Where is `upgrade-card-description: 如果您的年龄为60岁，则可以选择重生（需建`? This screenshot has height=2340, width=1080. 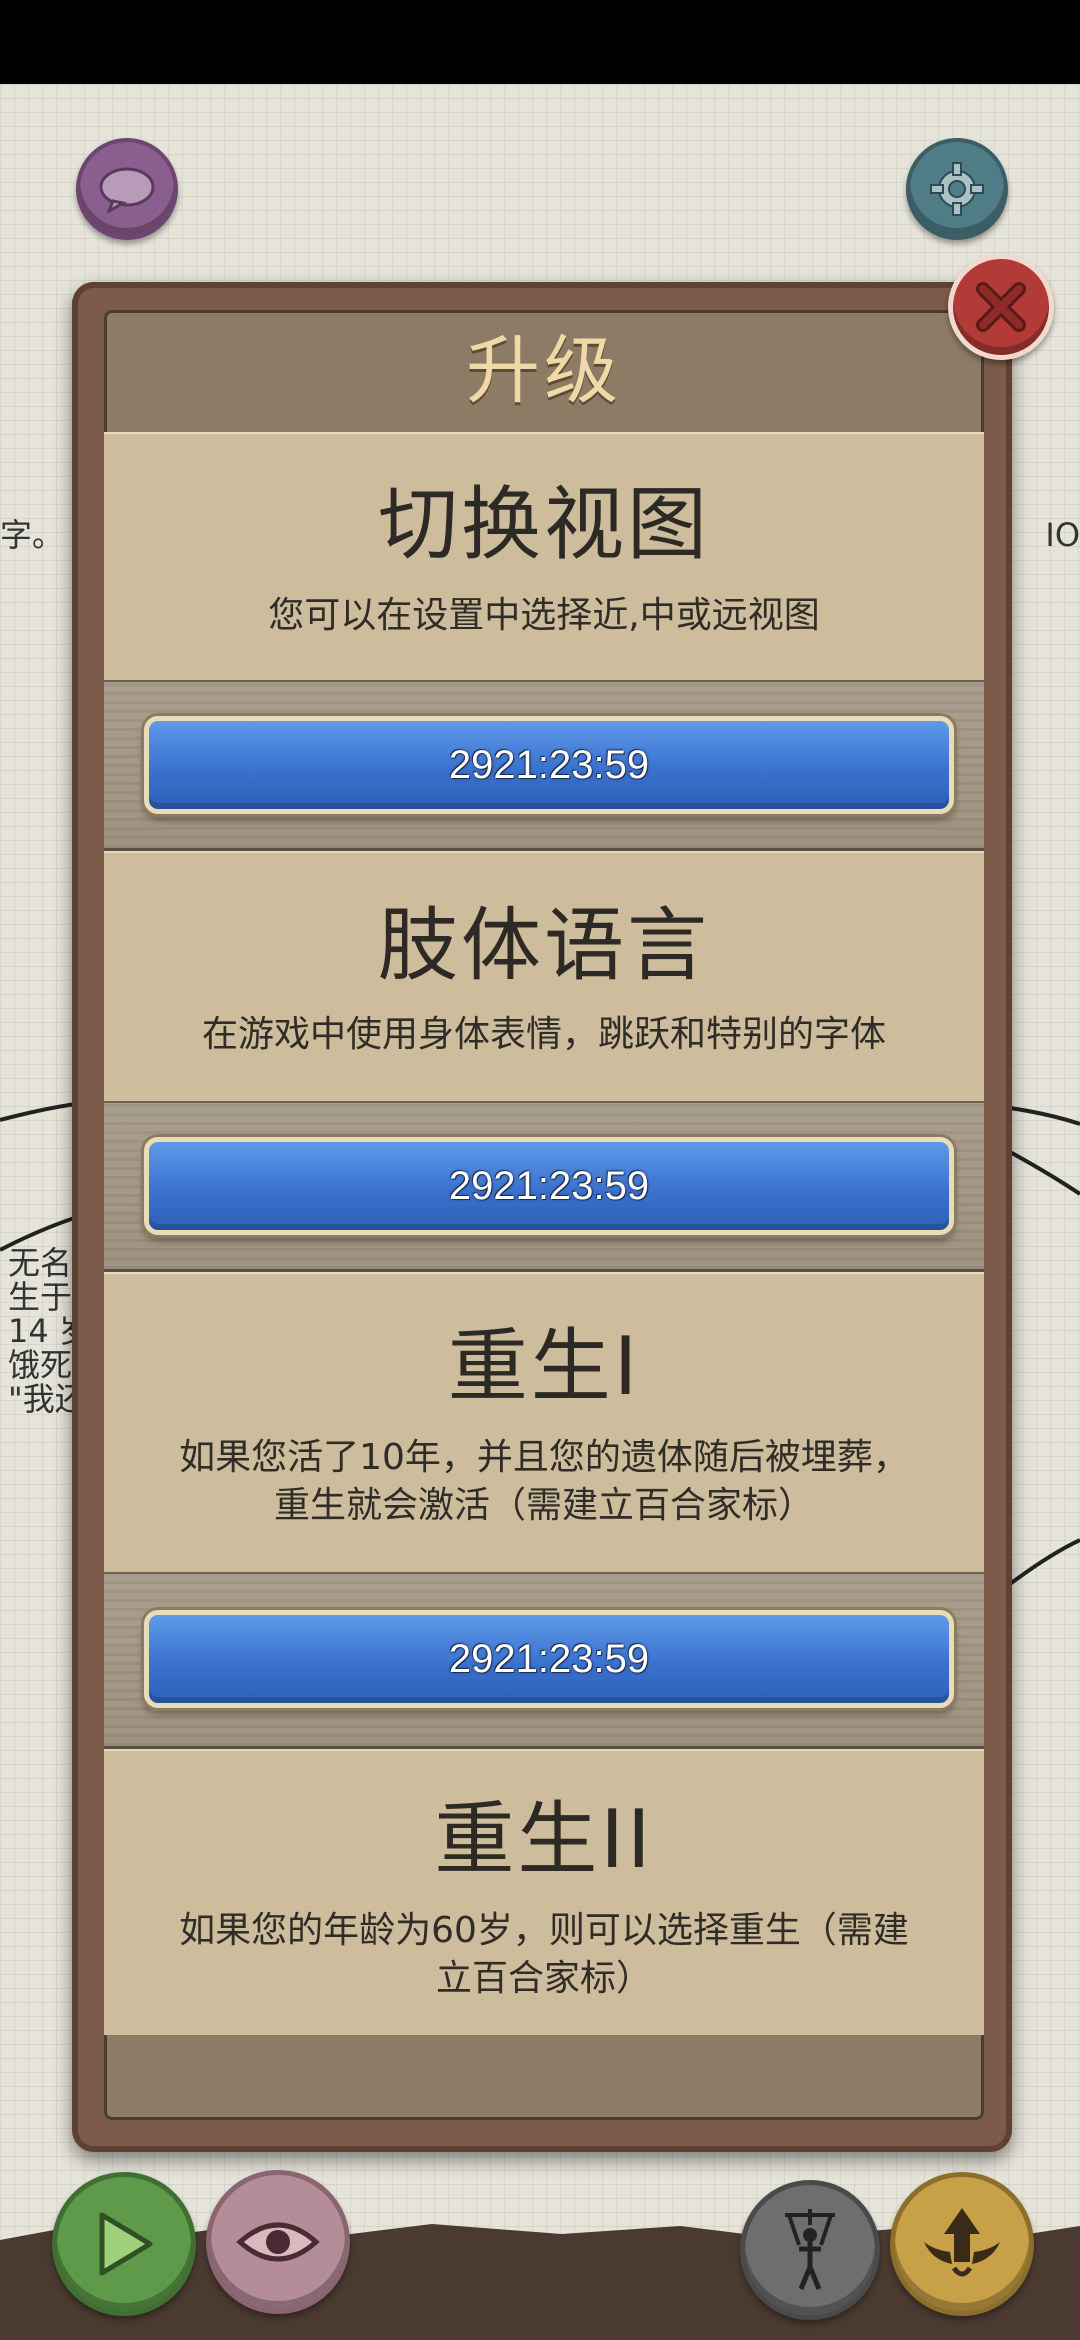 upgrade-card-description: 如果您的年龄为60岁，则可以选择重生（需建 is located at coordinates (544, 1930).